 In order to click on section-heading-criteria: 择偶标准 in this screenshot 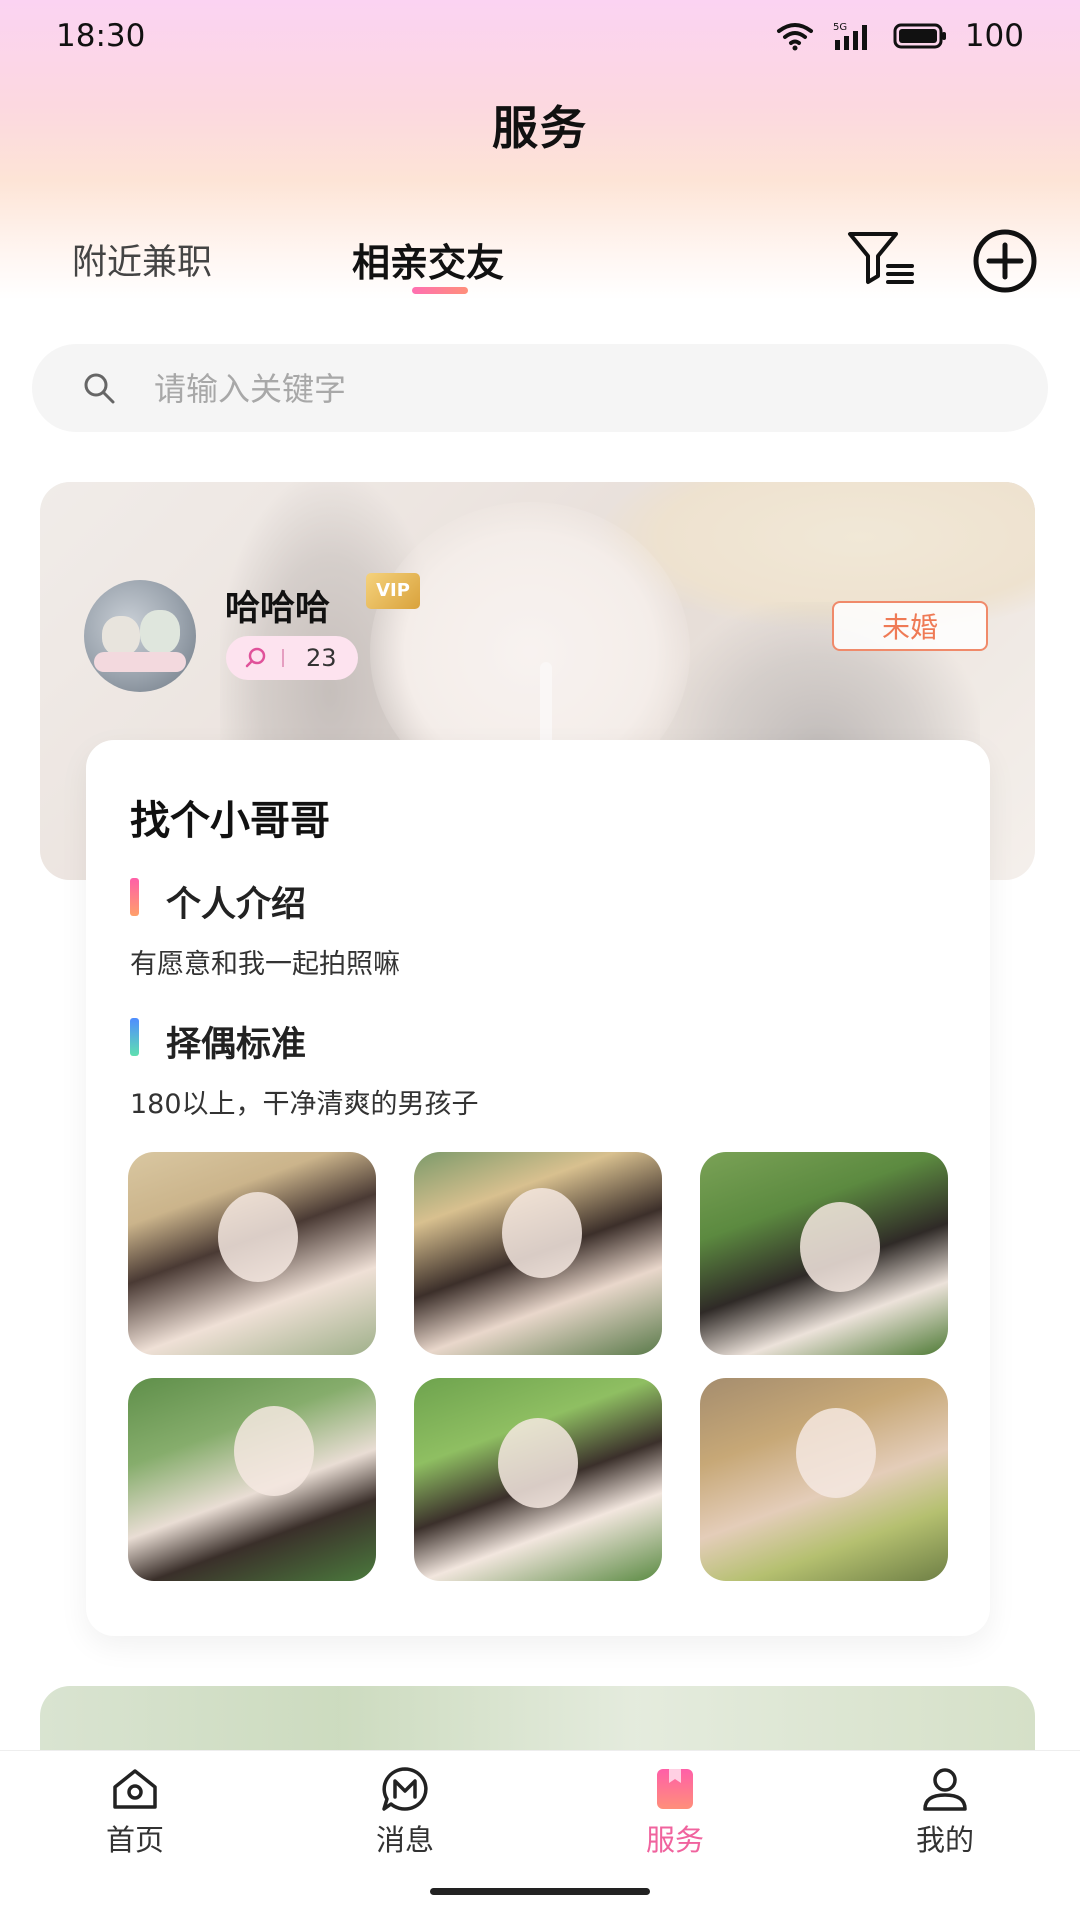, I will do `click(236, 1045)`.